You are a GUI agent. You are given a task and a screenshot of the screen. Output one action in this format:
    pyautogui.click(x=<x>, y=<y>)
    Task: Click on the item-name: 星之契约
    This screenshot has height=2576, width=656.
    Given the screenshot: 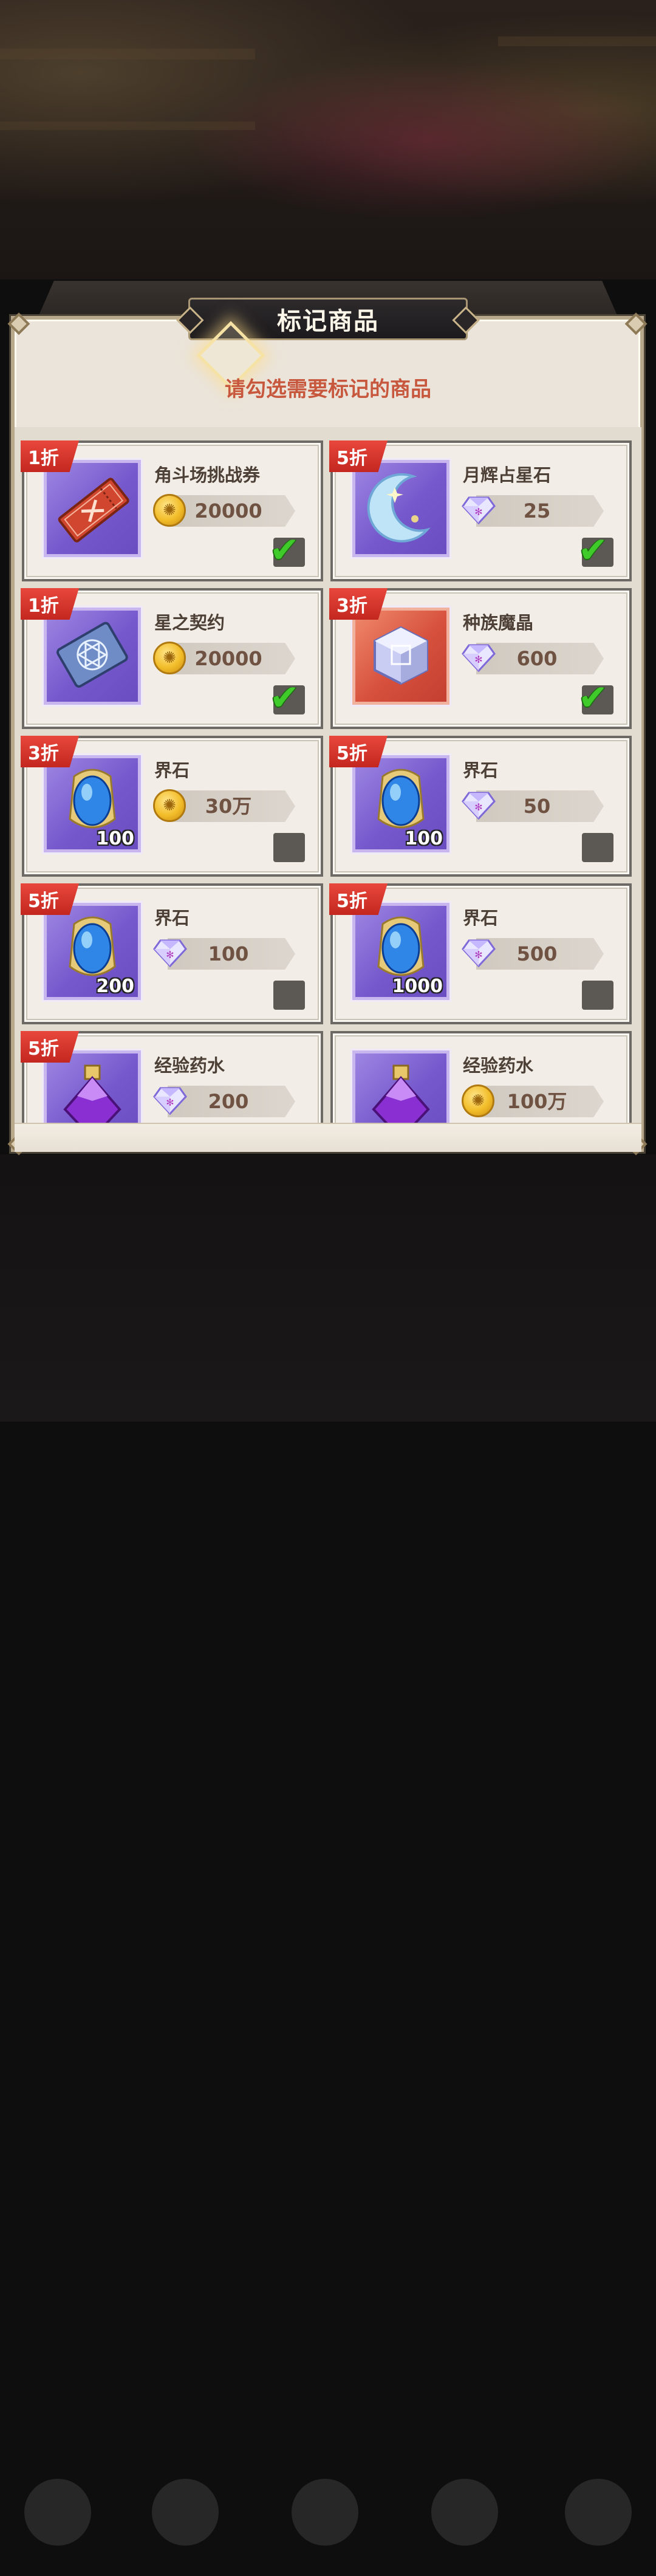 What is the action you would take?
    pyautogui.click(x=189, y=623)
    